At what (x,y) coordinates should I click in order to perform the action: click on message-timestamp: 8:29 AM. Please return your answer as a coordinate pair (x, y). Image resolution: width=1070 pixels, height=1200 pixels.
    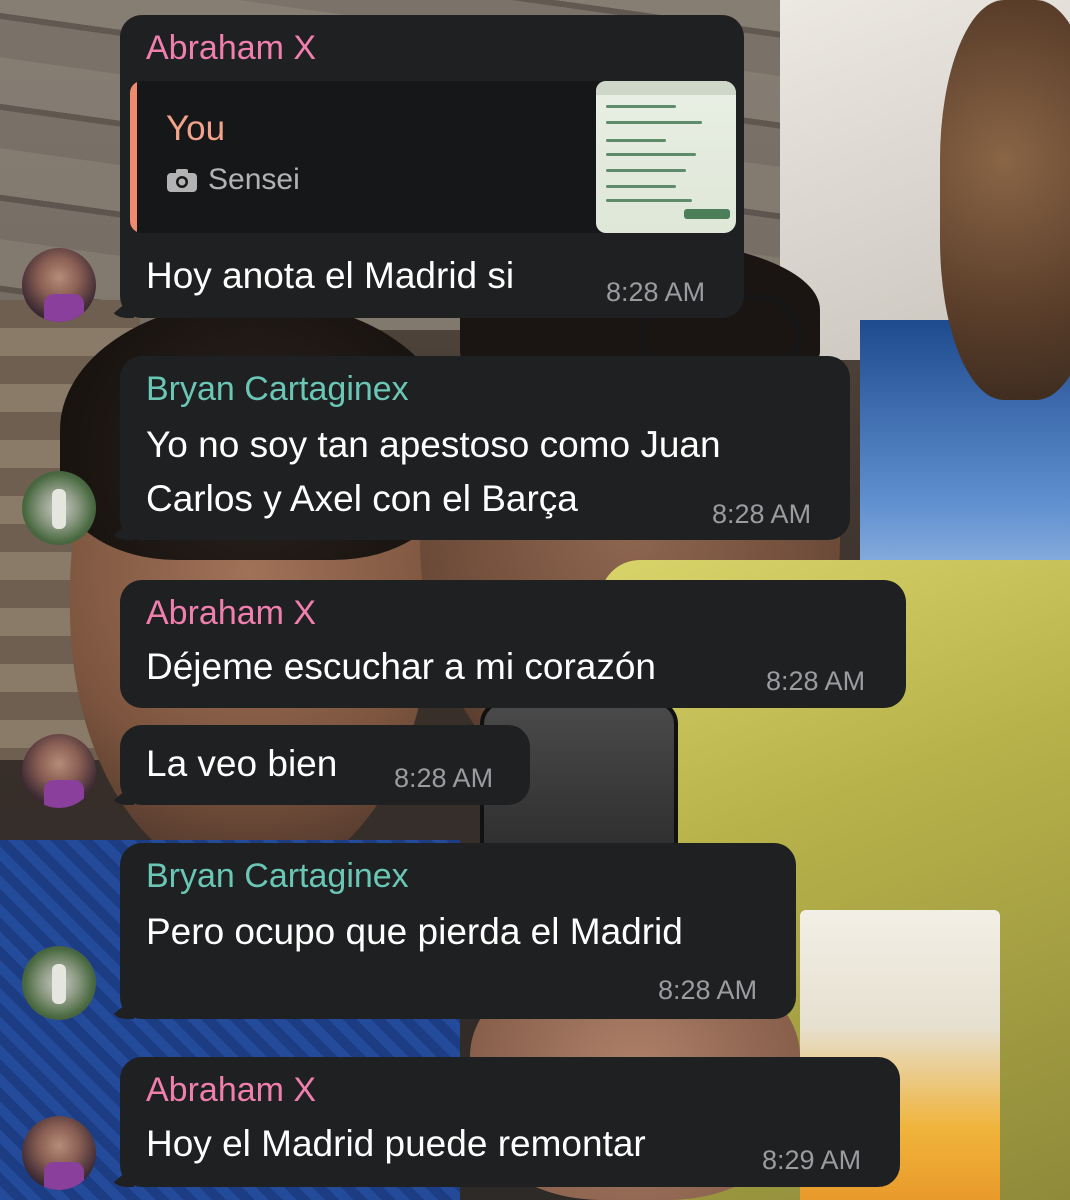
    Looking at the image, I should click on (812, 1160).